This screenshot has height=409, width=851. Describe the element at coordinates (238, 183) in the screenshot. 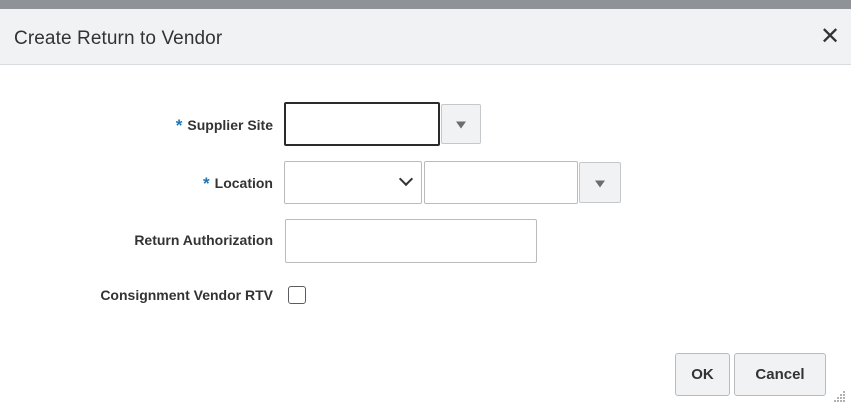

I see `location-label: * Location` at that location.